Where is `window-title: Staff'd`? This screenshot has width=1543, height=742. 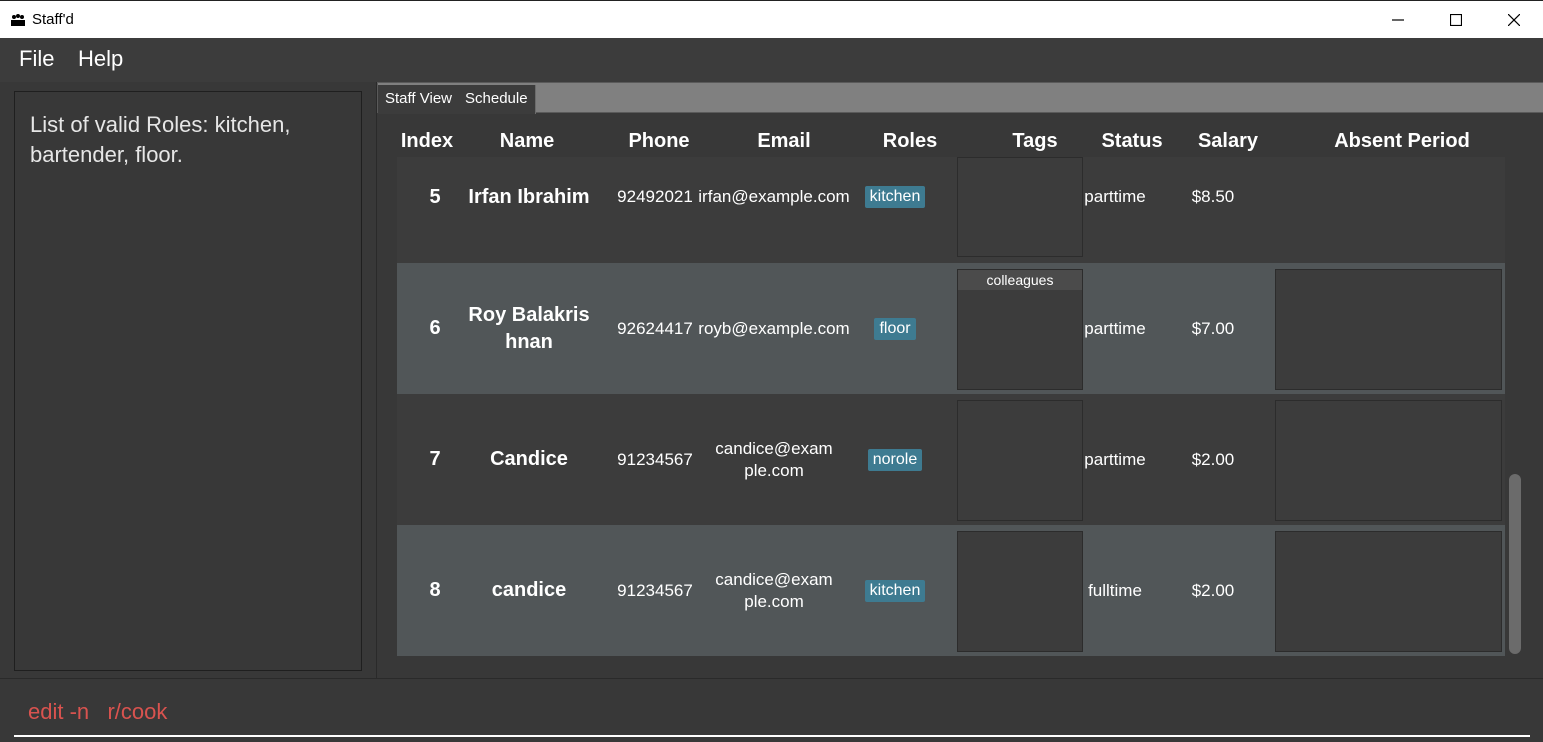 window-title: Staff'd is located at coordinates (53, 19).